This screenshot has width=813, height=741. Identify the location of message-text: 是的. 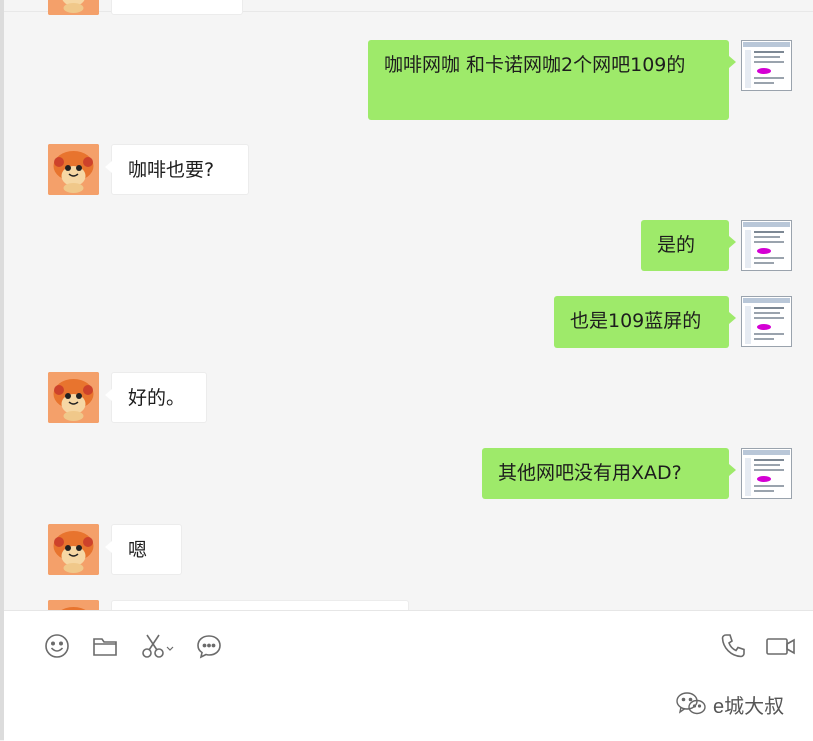
(676, 245).